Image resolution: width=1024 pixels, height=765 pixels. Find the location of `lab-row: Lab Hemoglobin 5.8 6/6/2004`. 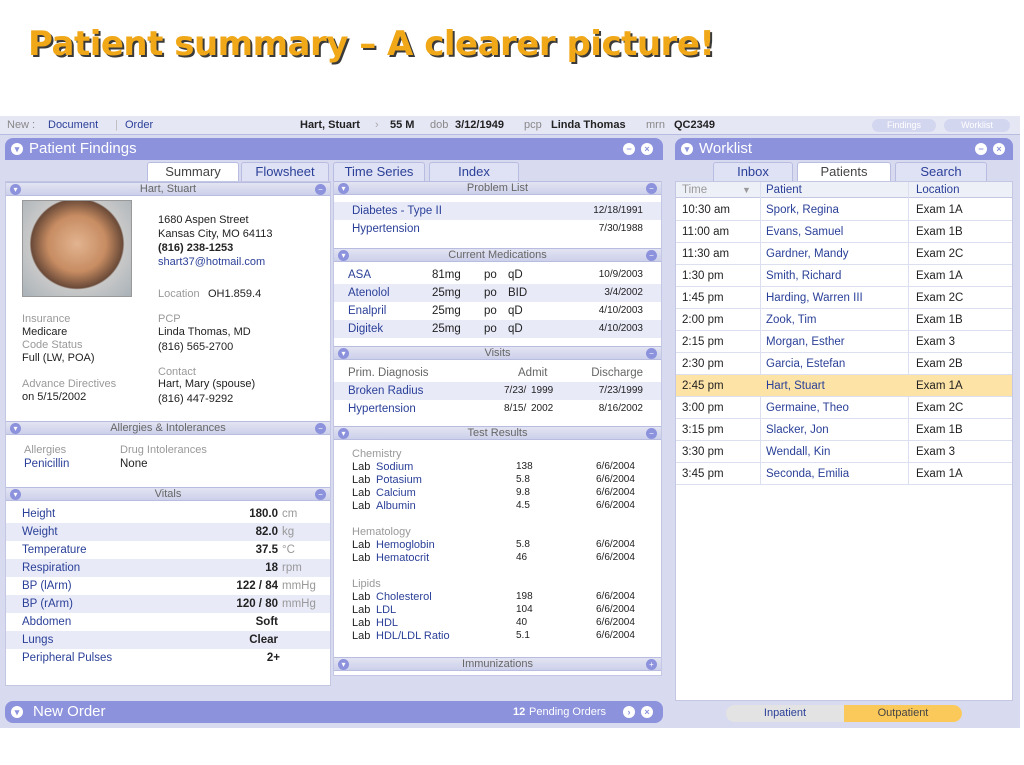

lab-row: Lab Hemoglobin 5.8 6/6/2004 is located at coordinates (502, 545).